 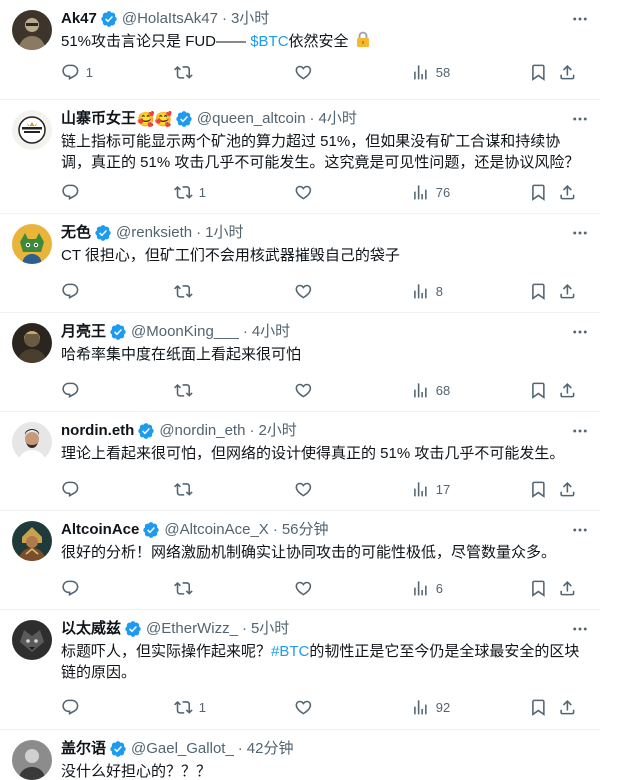 What do you see at coordinates (154, 233) in the screenshot?
I see `user-handle: @renksieth` at bounding box center [154, 233].